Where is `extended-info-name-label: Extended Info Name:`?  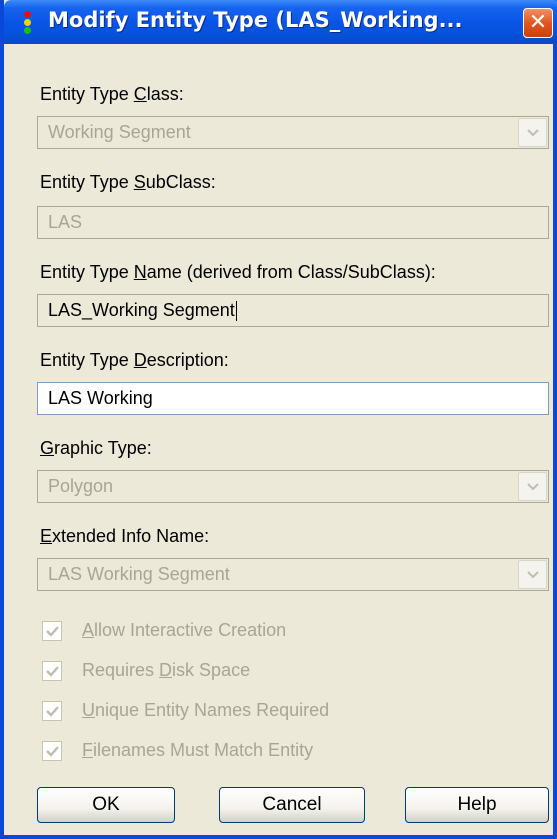
extended-info-name-label: Extended Info Name: is located at coordinates (125, 536).